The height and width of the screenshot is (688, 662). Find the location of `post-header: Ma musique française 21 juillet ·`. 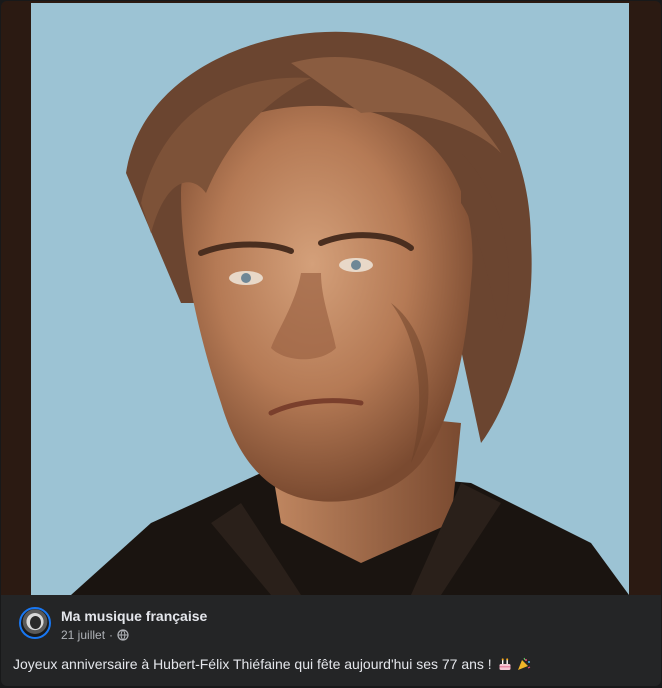

post-header: Ma musique française 21 juillet · is located at coordinates (113, 624).